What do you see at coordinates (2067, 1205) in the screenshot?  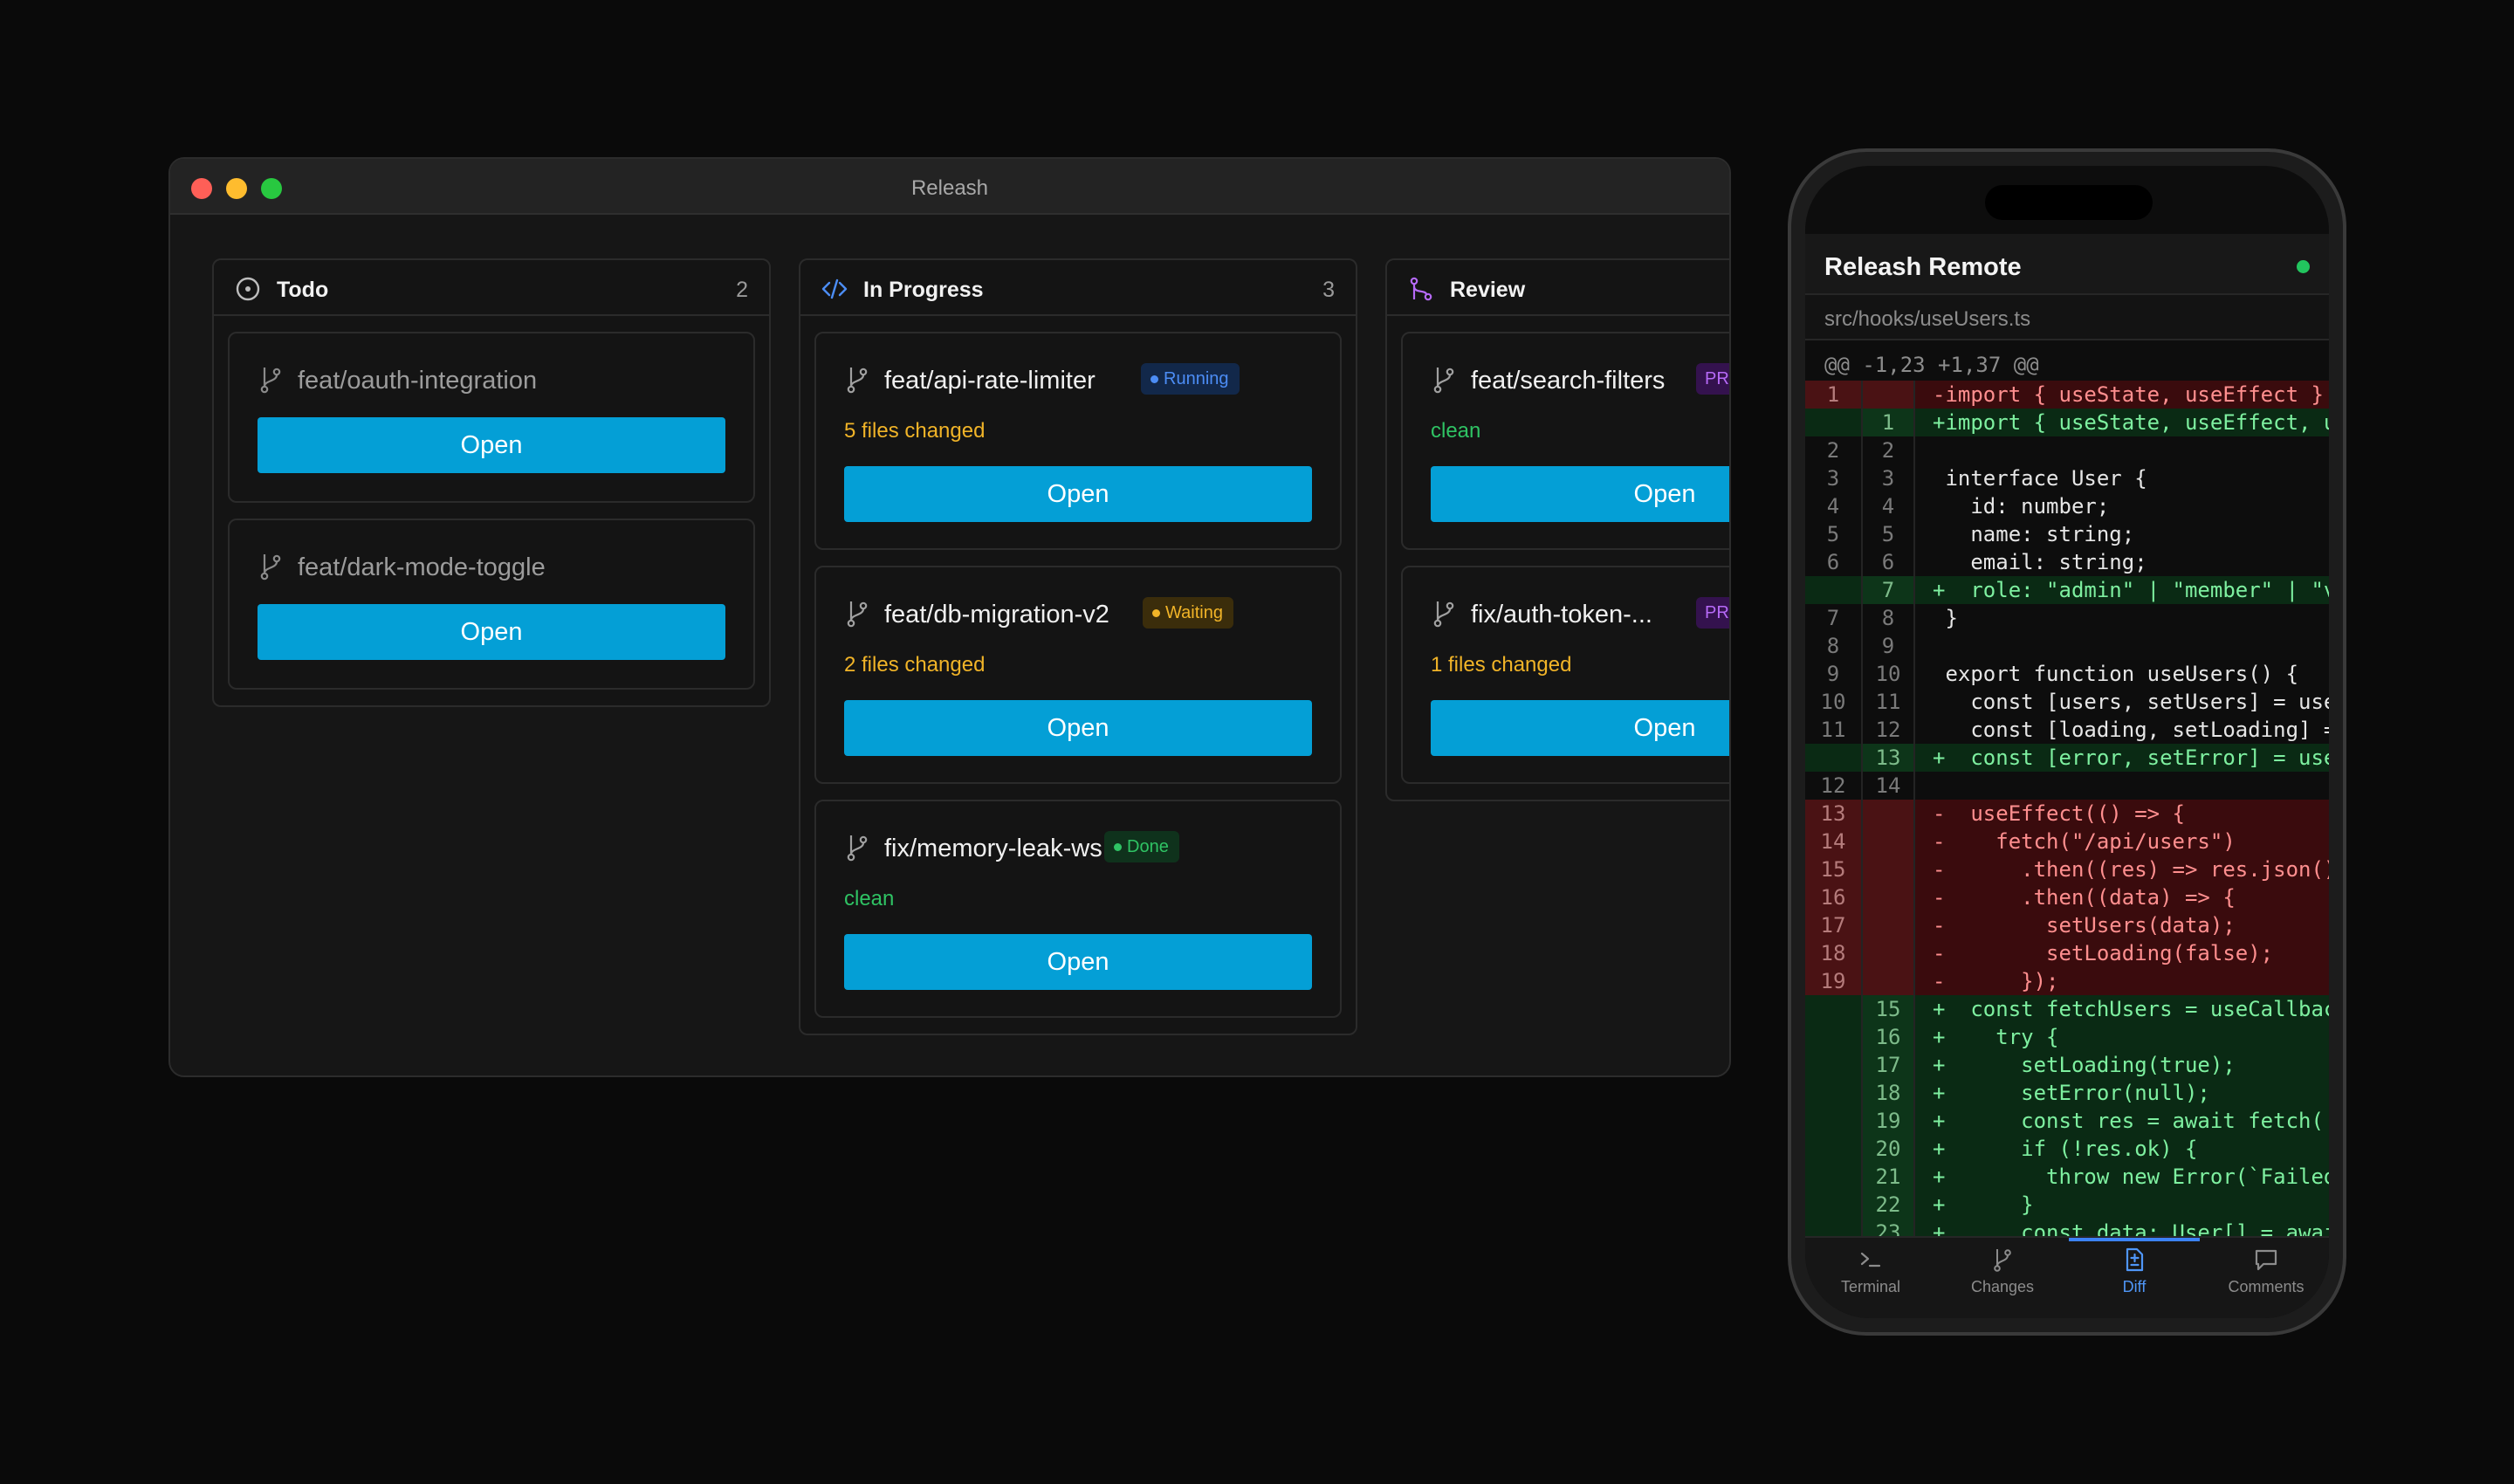 I see `diff-line: 22 + }` at bounding box center [2067, 1205].